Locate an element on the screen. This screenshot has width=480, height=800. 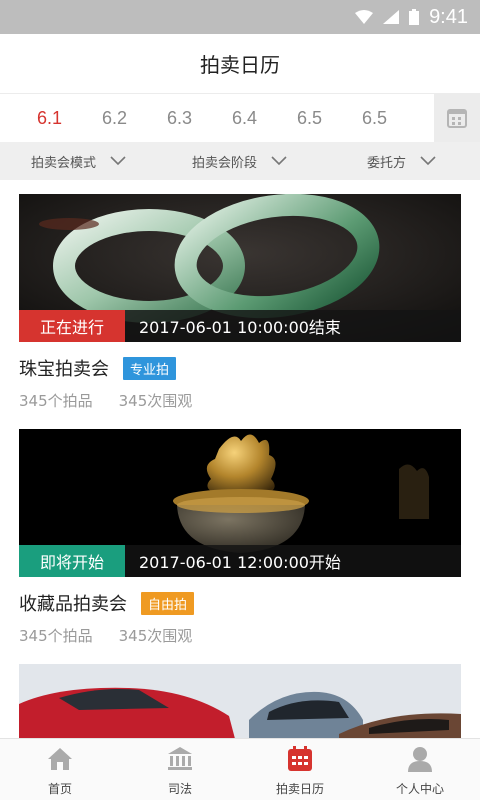
auction-time: 2017-06-01 12:00:00开始 is located at coordinates (240, 562).